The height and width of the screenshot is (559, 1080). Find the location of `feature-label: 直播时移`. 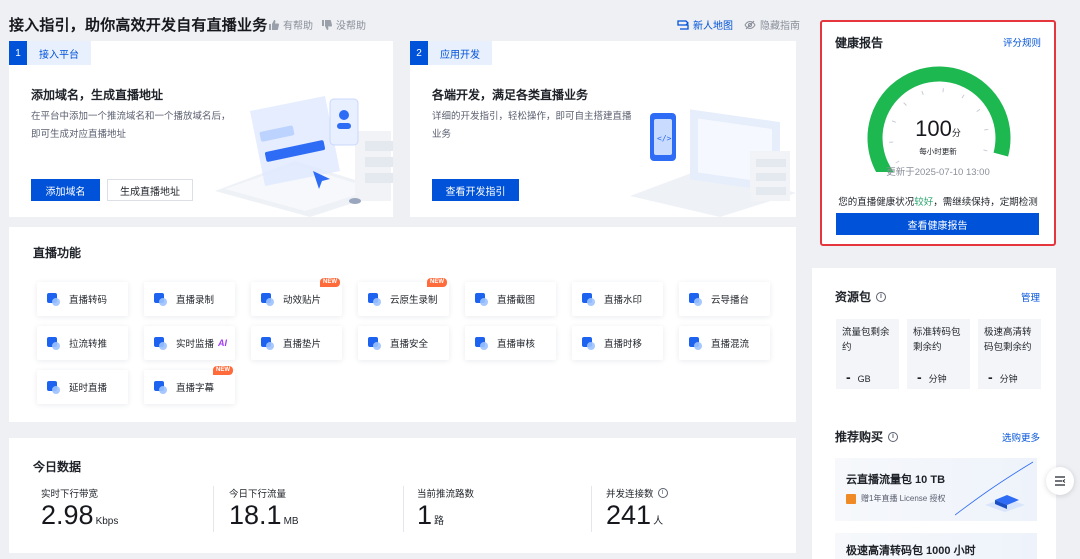

feature-label: 直播时移 is located at coordinates (623, 344).